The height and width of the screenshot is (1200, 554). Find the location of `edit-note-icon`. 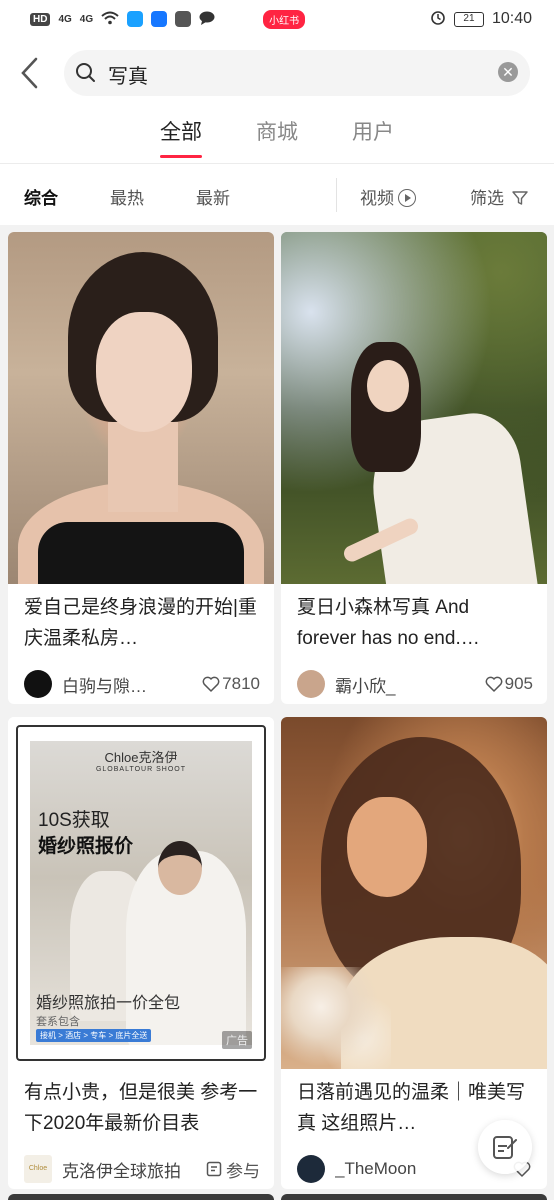

edit-note-icon is located at coordinates (214, 1169).